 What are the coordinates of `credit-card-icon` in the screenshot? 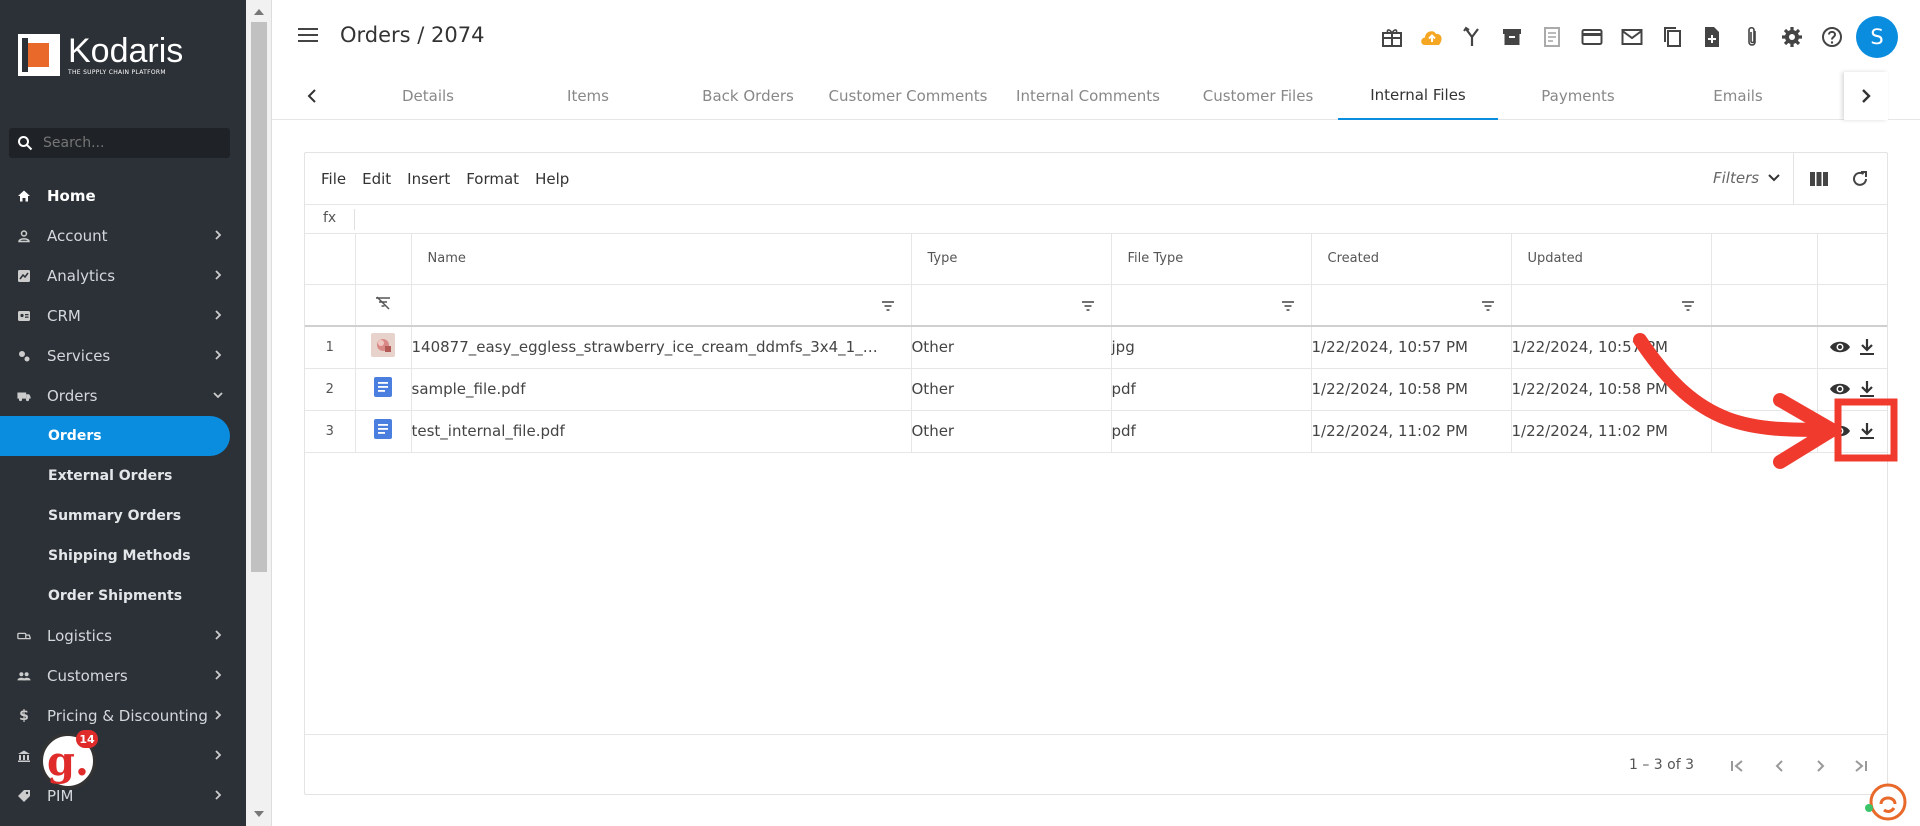 It's located at (1592, 37).